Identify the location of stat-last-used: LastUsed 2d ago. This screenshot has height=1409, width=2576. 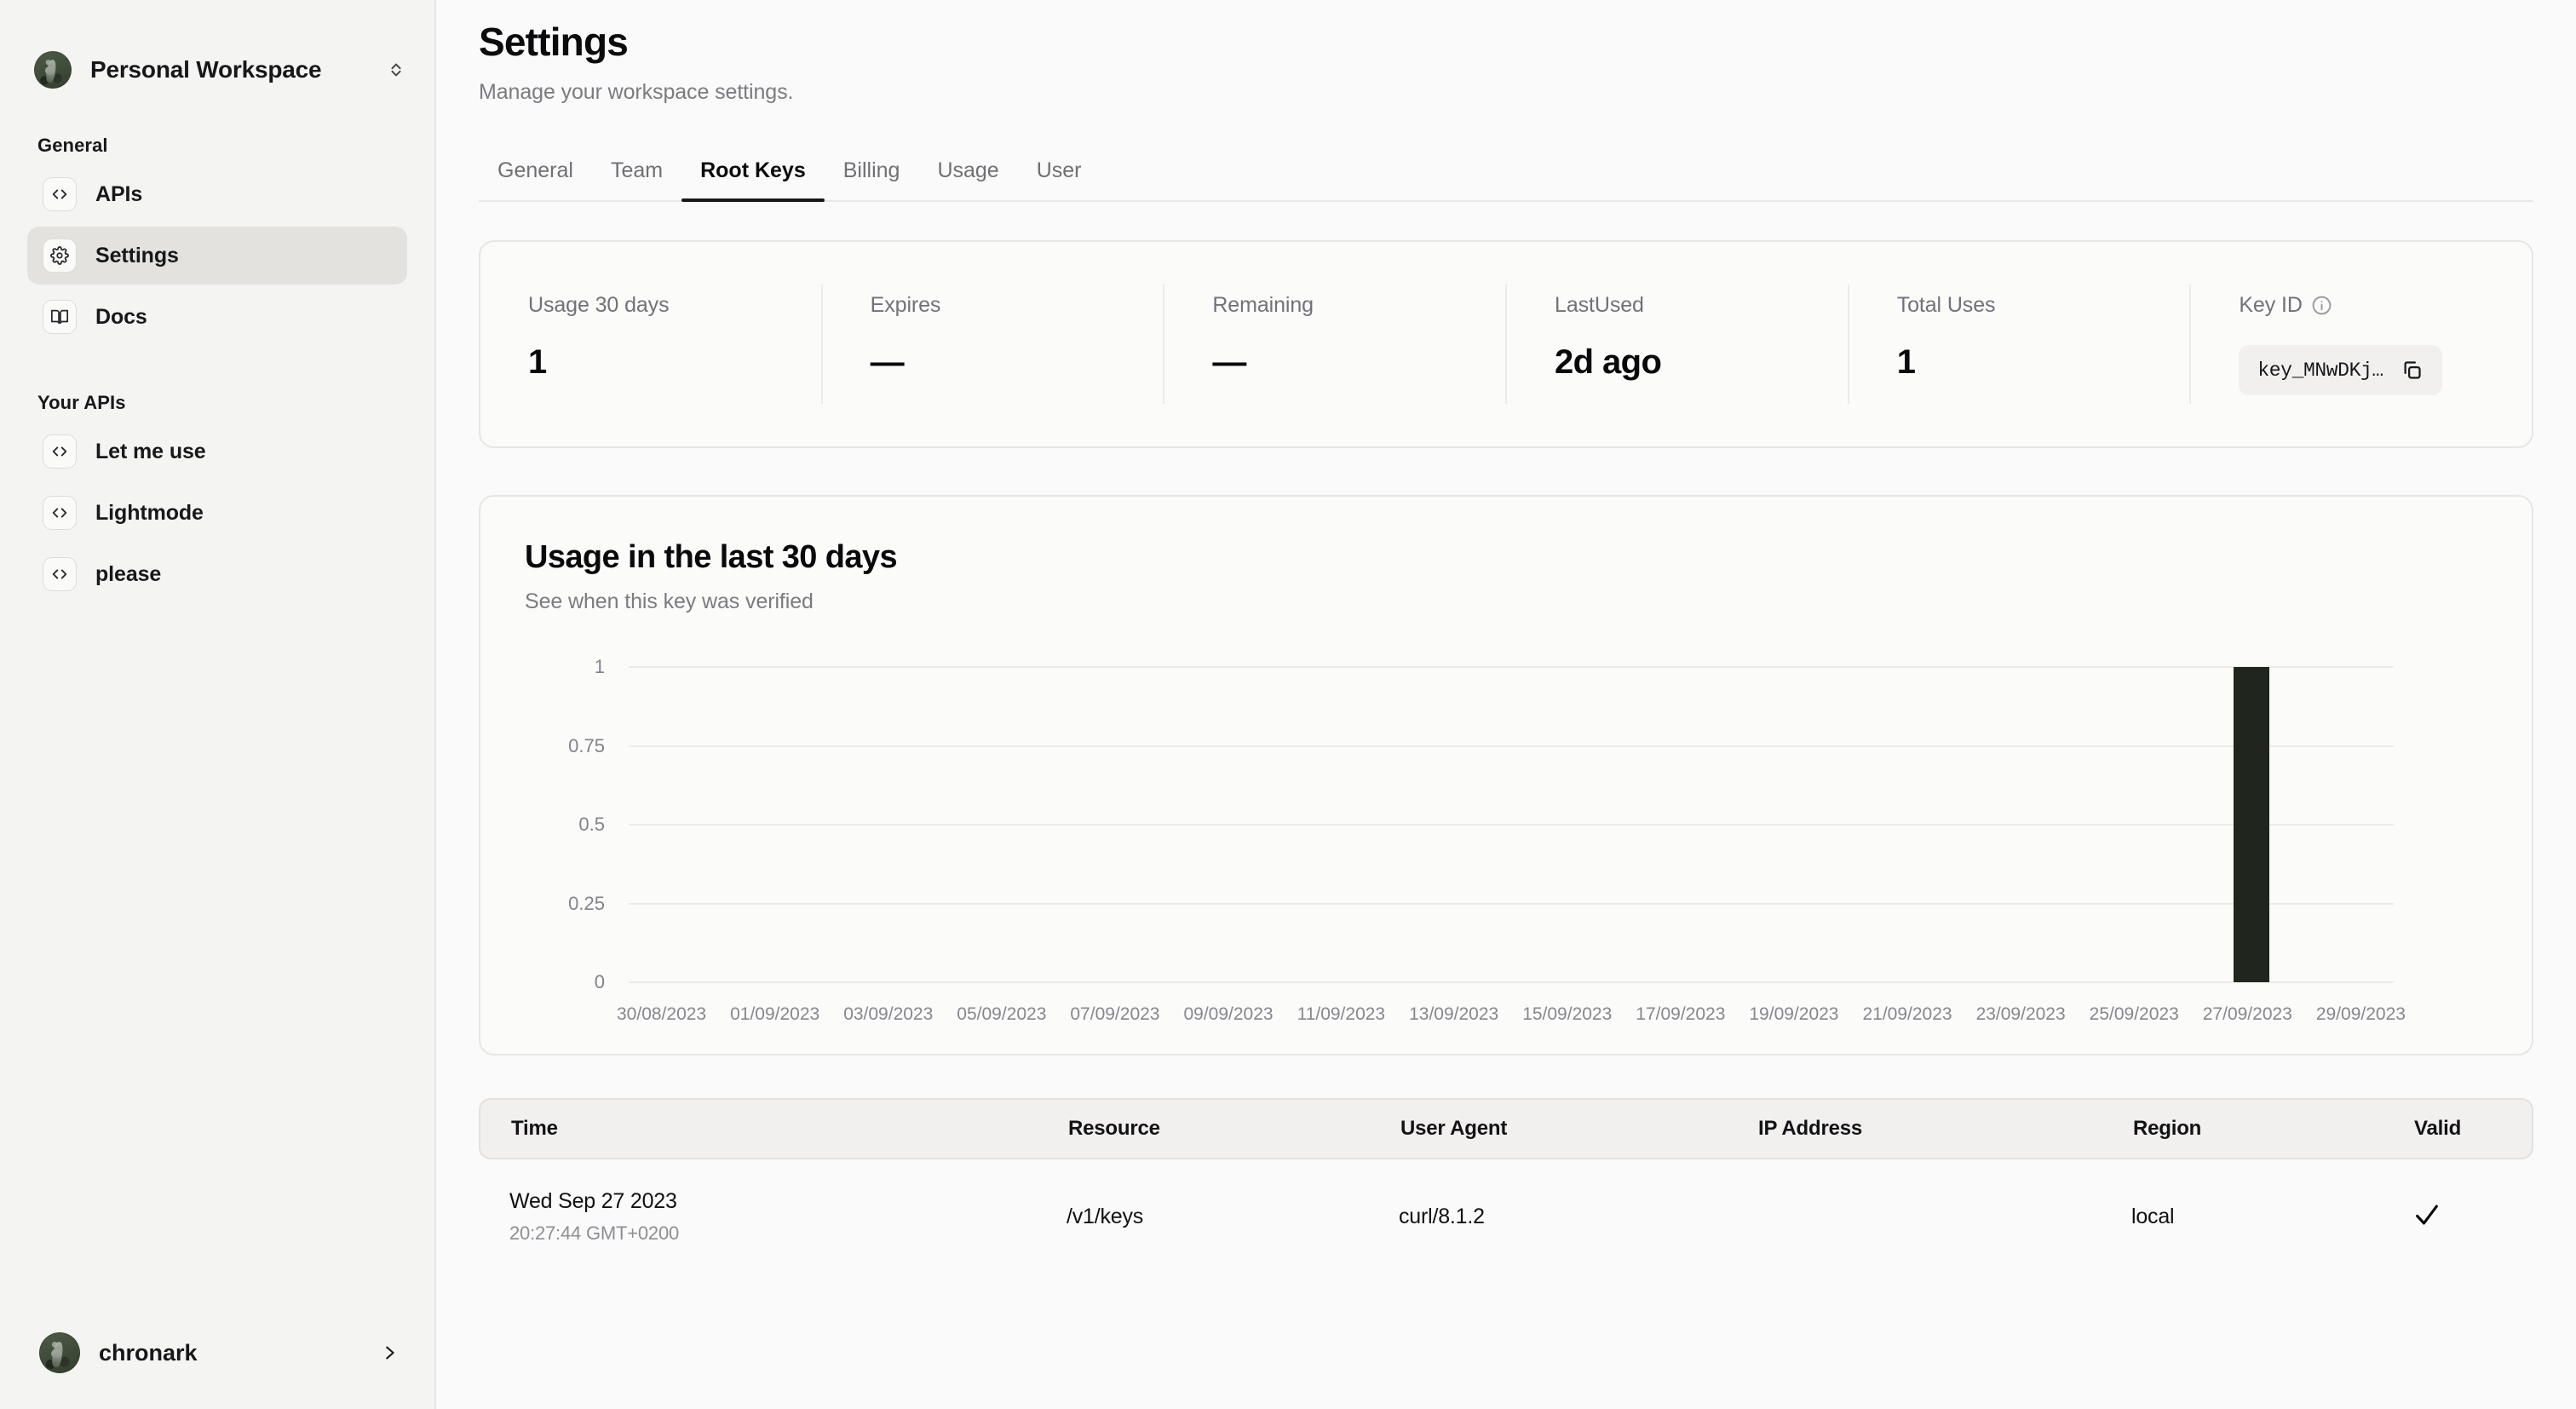
(1677, 344).